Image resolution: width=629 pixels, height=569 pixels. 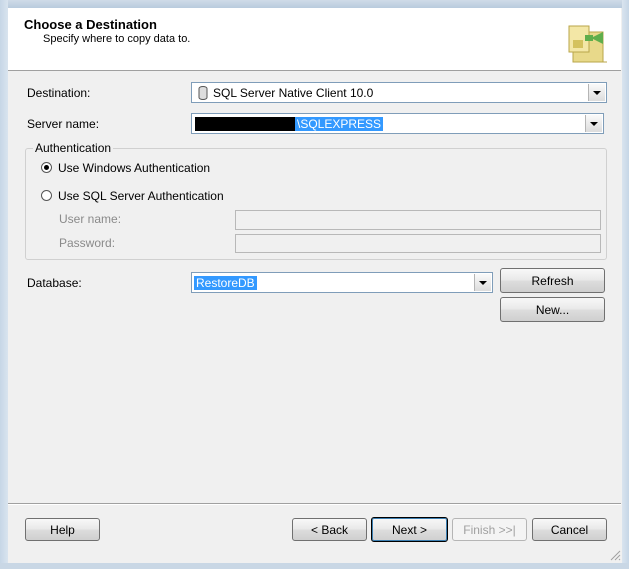 What do you see at coordinates (46, 167) in the screenshot?
I see `windows-auth-radio` at bounding box center [46, 167].